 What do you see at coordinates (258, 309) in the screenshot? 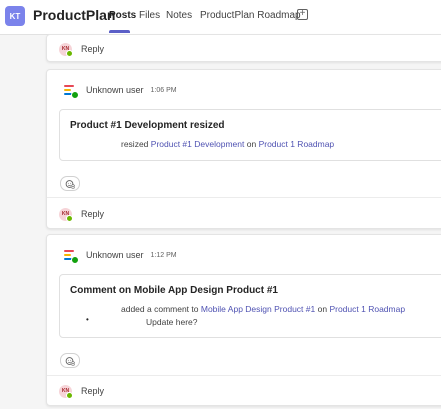
I see `item-link: Mobile App Design Product #1` at bounding box center [258, 309].